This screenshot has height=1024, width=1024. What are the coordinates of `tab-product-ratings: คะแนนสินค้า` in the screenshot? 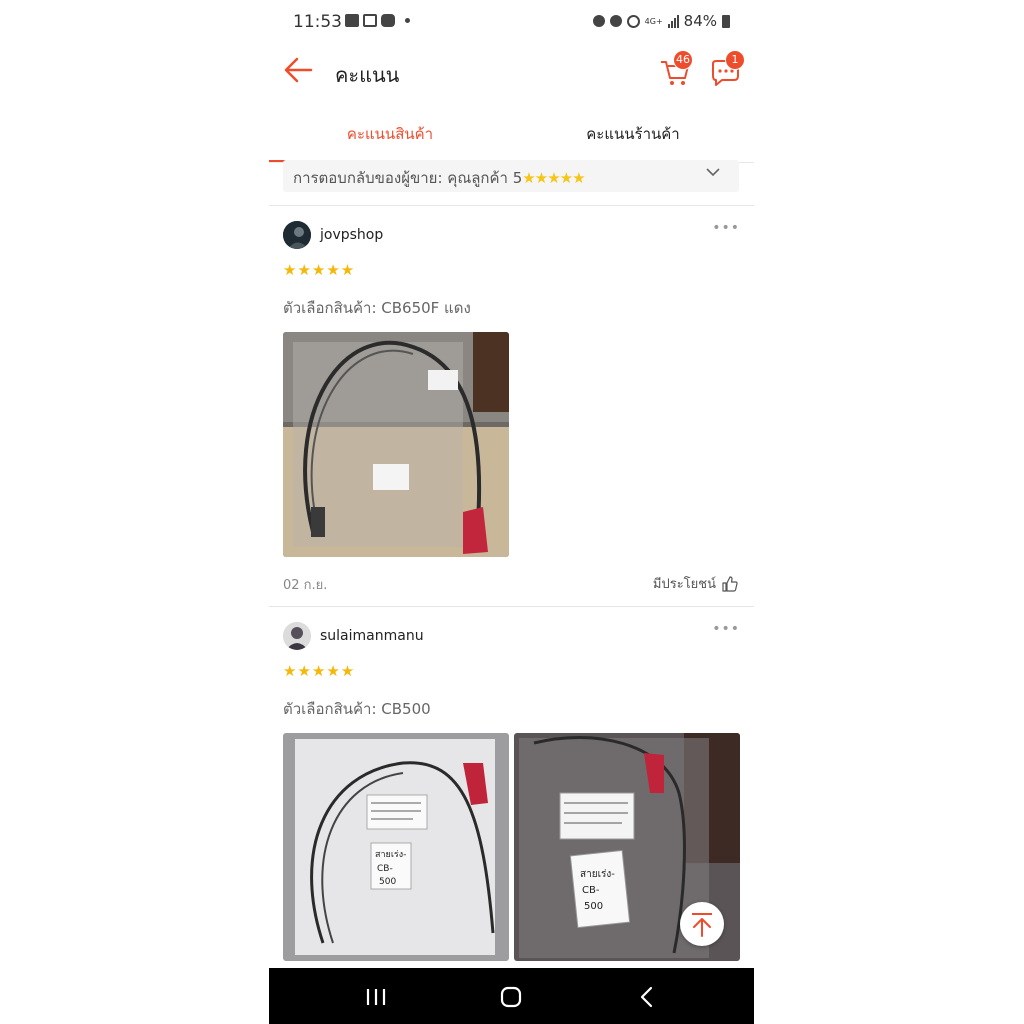 It's located at (390, 137).